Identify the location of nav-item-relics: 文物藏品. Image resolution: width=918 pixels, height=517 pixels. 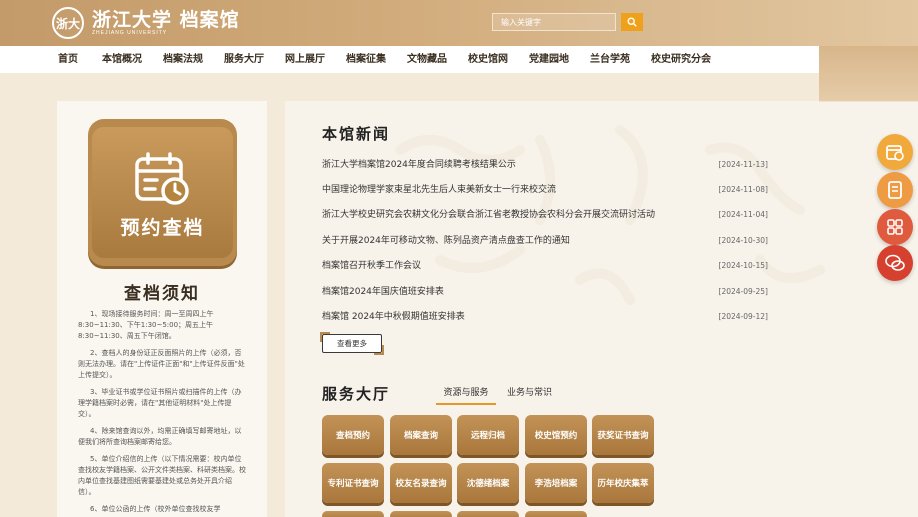
(427, 59).